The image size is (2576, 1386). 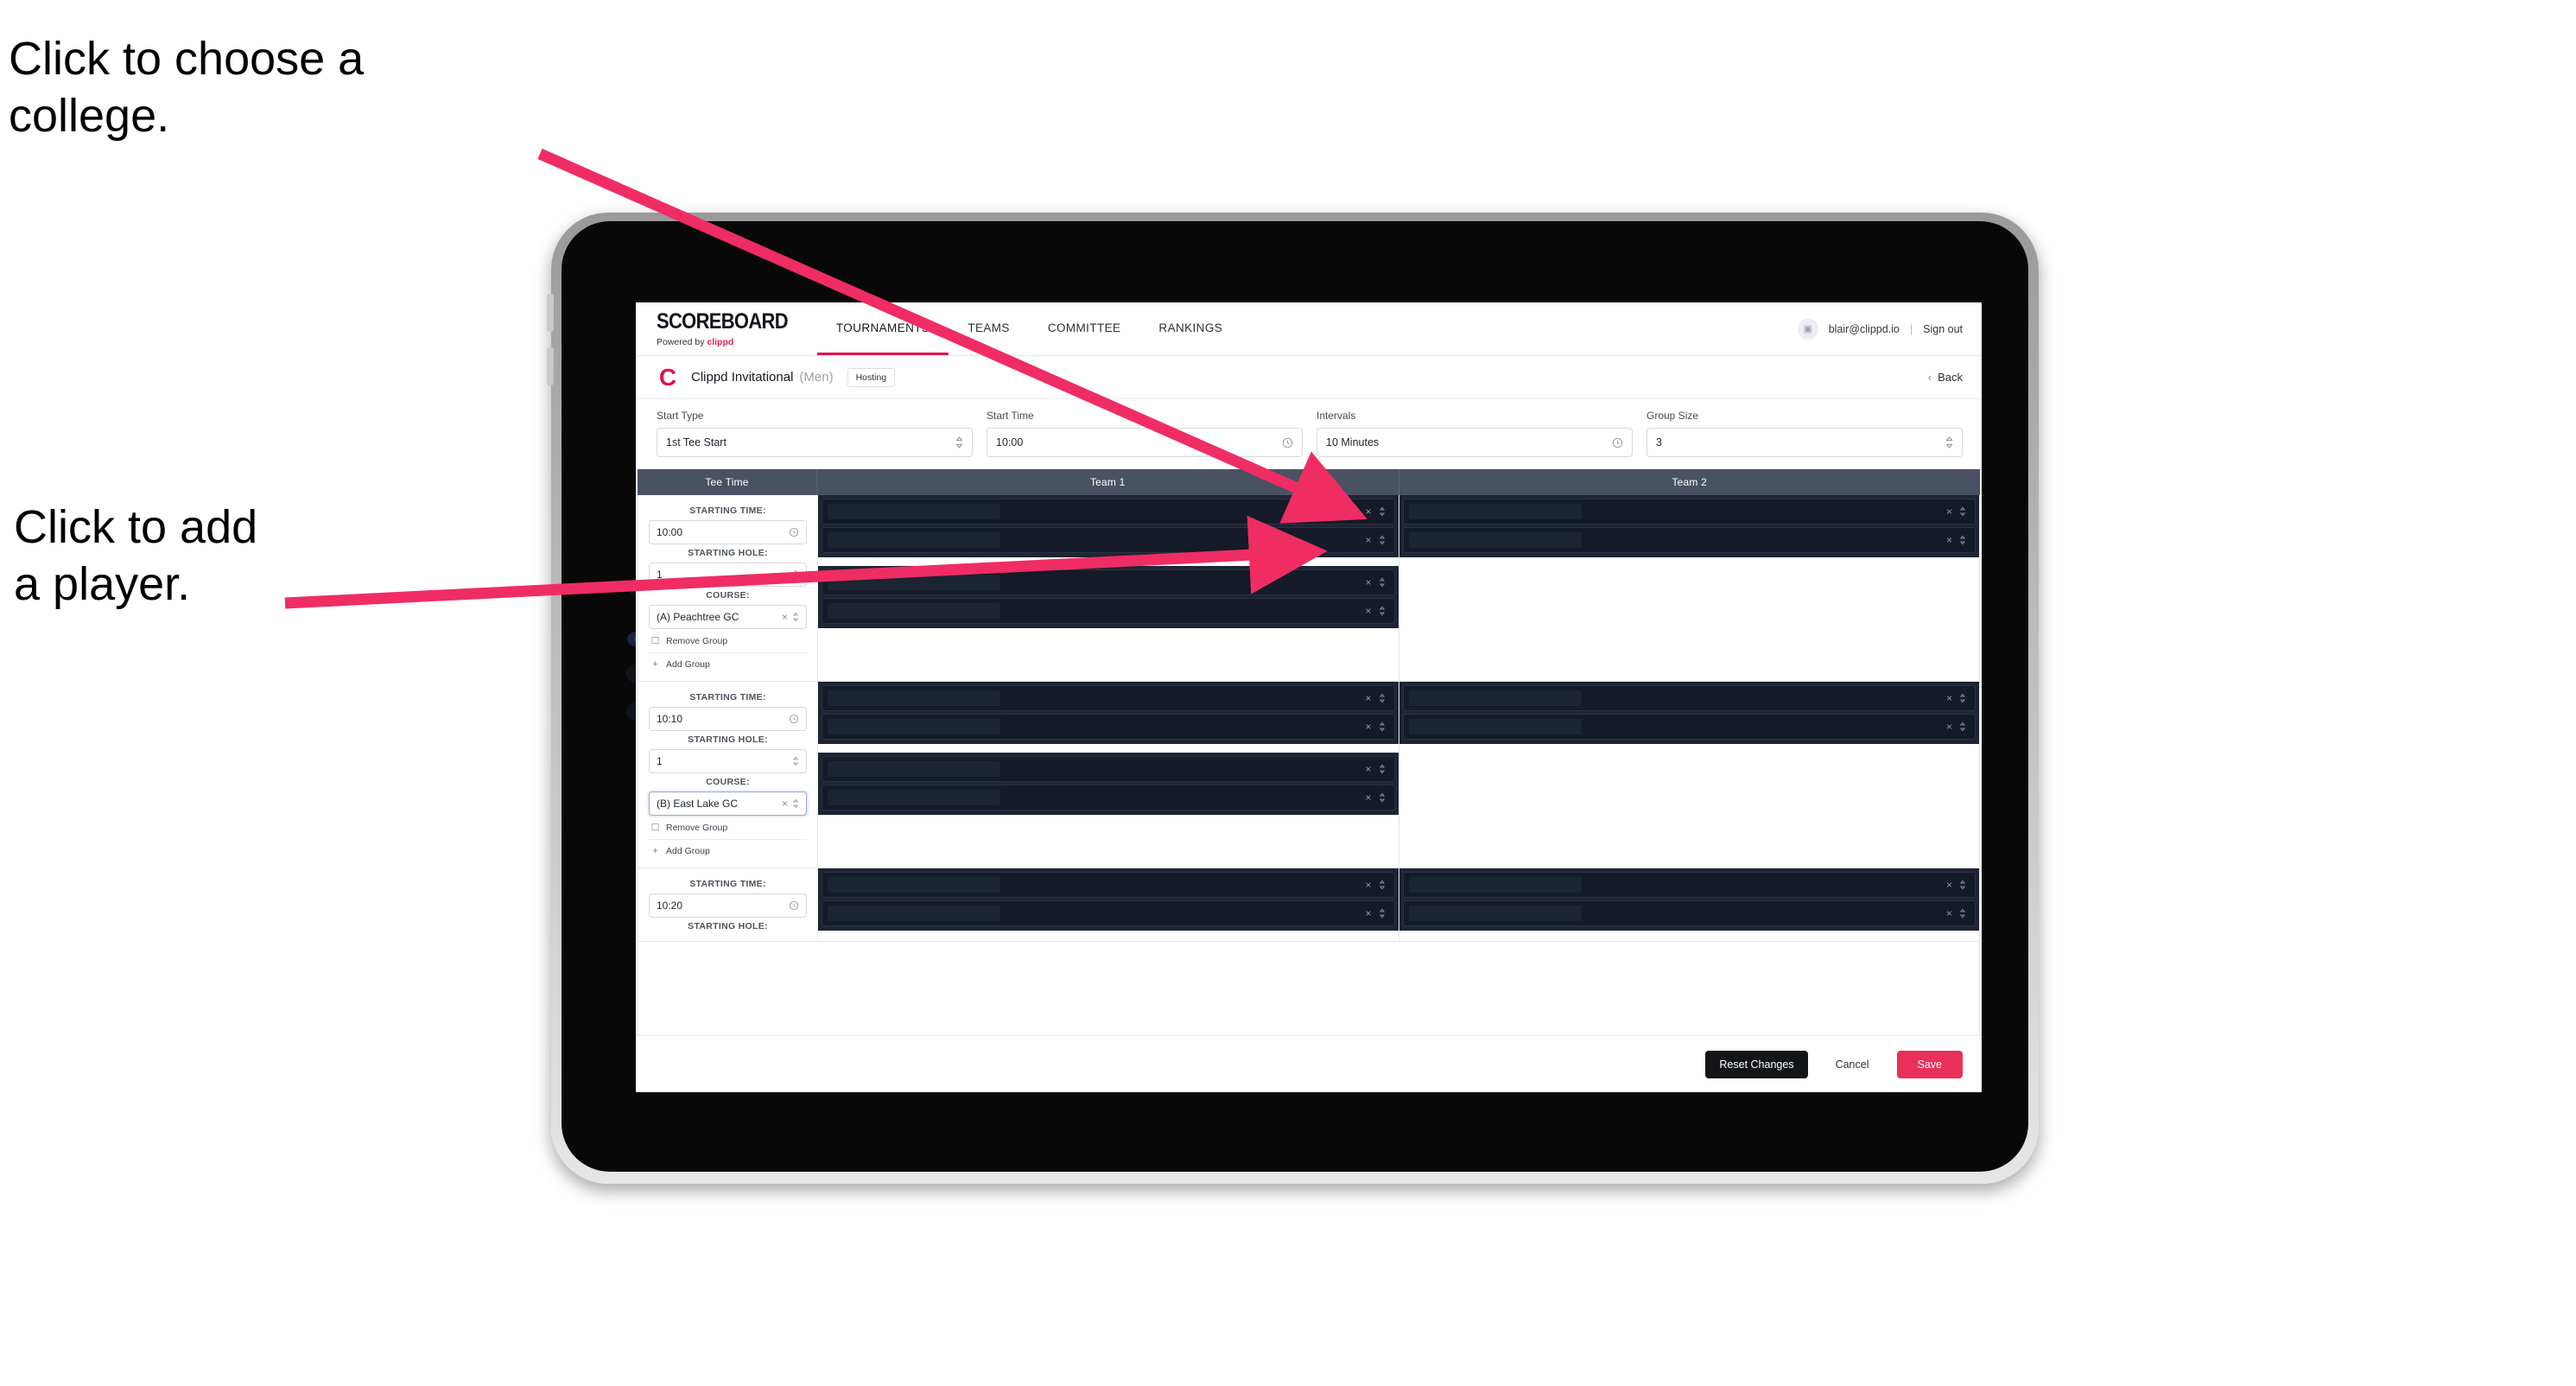 What do you see at coordinates (1929, 1064) in the screenshot?
I see `save-button: Save` at bounding box center [1929, 1064].